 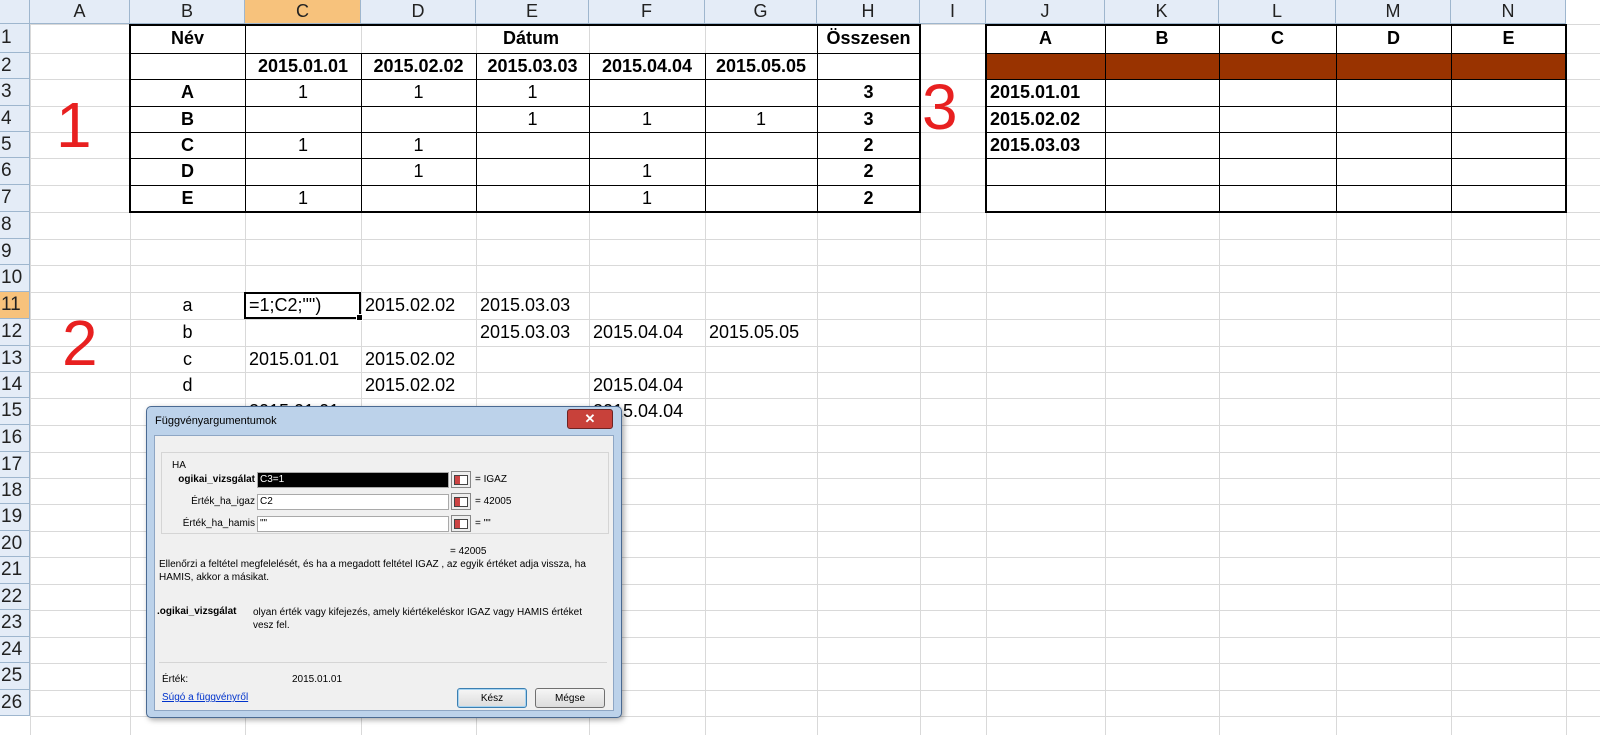 I want to click on row-header-14: 14, so click(x=15, y=385).